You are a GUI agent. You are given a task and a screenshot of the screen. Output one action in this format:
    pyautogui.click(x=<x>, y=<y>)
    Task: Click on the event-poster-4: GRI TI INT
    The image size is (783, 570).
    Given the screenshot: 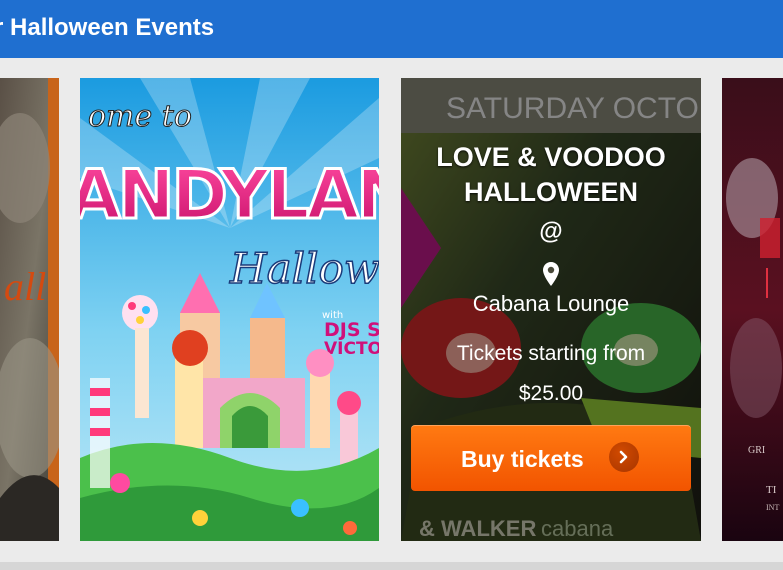 What is the action you would take?
    pyautogui.click(x=752, y=309)
    